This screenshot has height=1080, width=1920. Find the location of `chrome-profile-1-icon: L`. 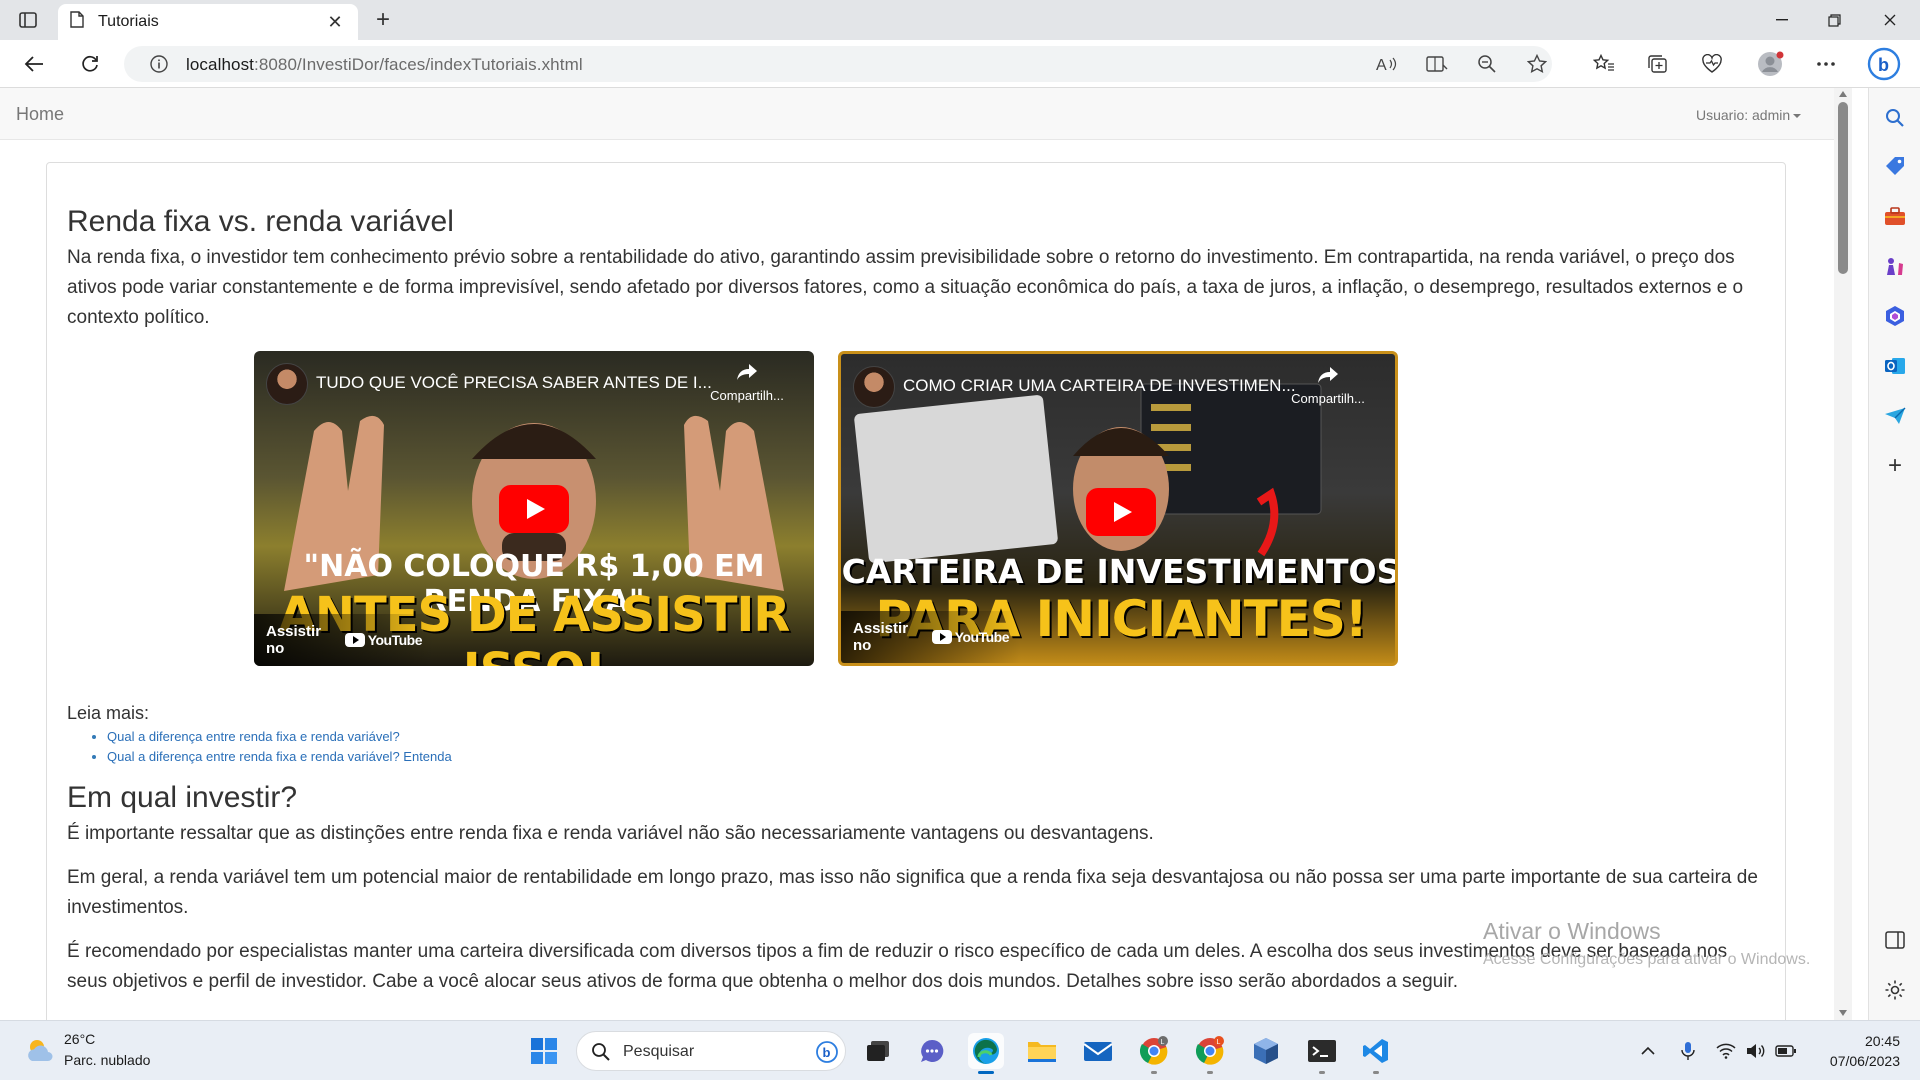

chrome-profile-1-icon: L is located at coordinates (1154, 1053).